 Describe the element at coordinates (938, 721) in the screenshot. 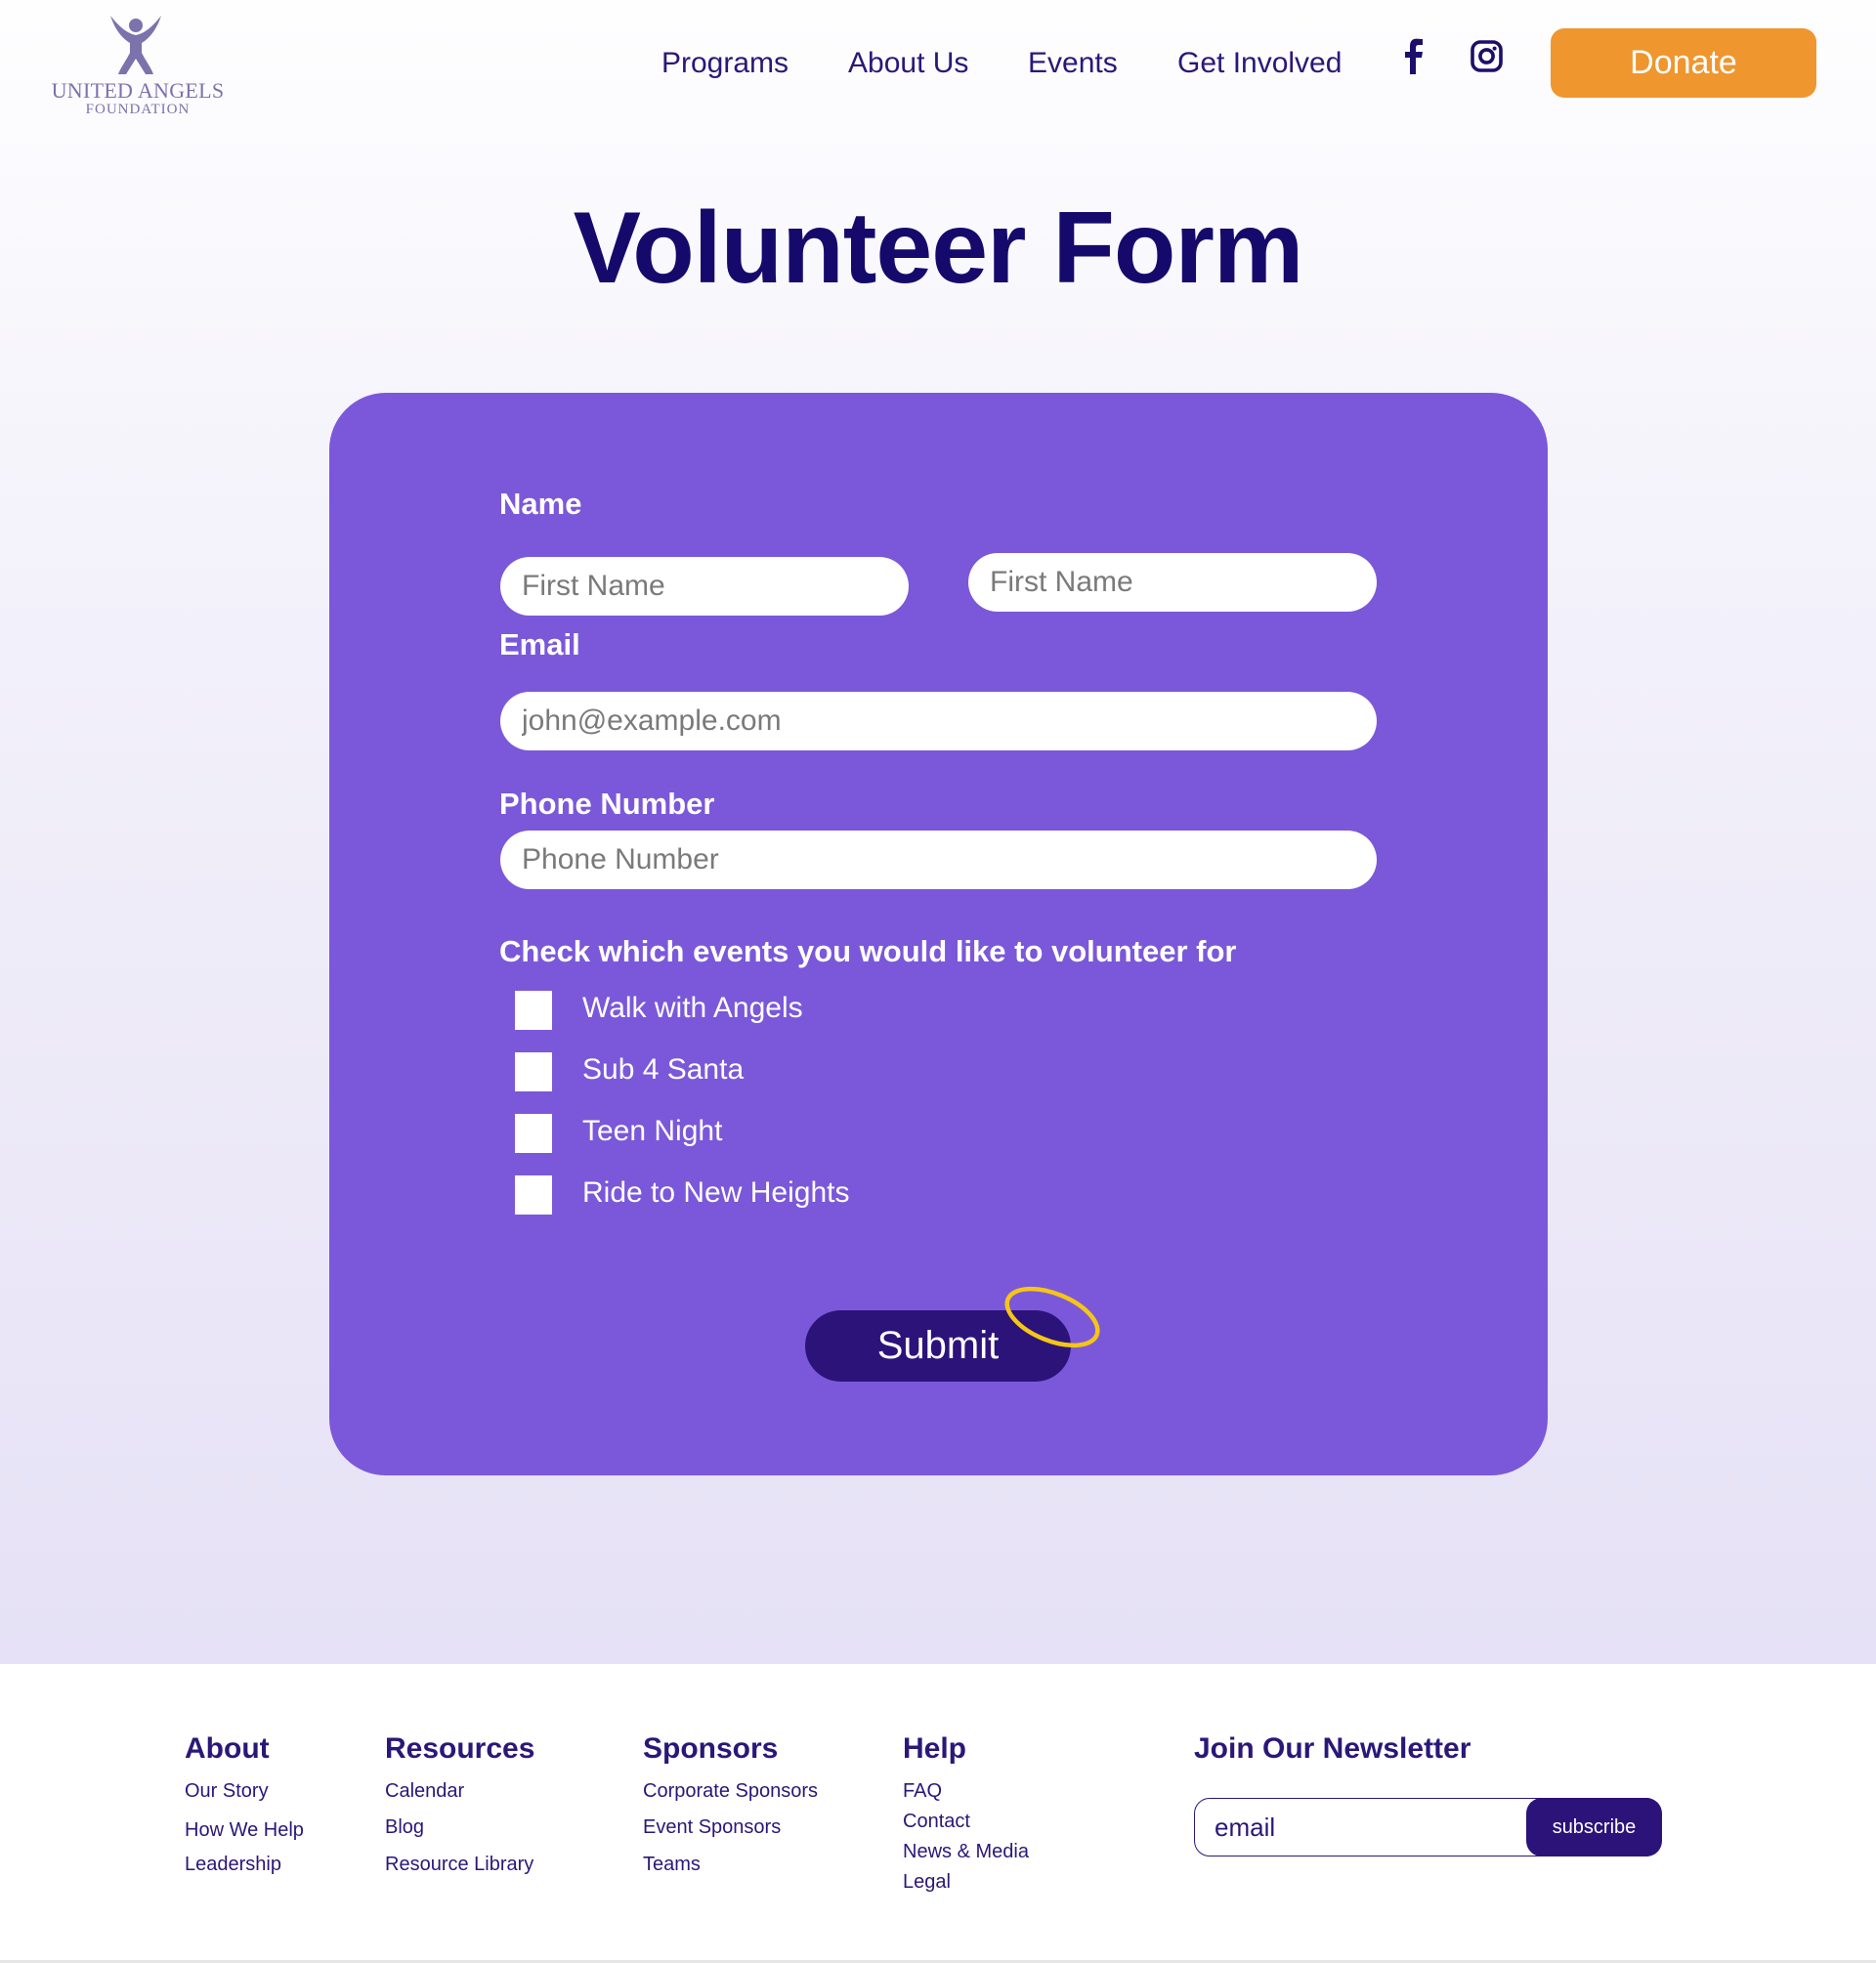

I see `email-input` at that location.